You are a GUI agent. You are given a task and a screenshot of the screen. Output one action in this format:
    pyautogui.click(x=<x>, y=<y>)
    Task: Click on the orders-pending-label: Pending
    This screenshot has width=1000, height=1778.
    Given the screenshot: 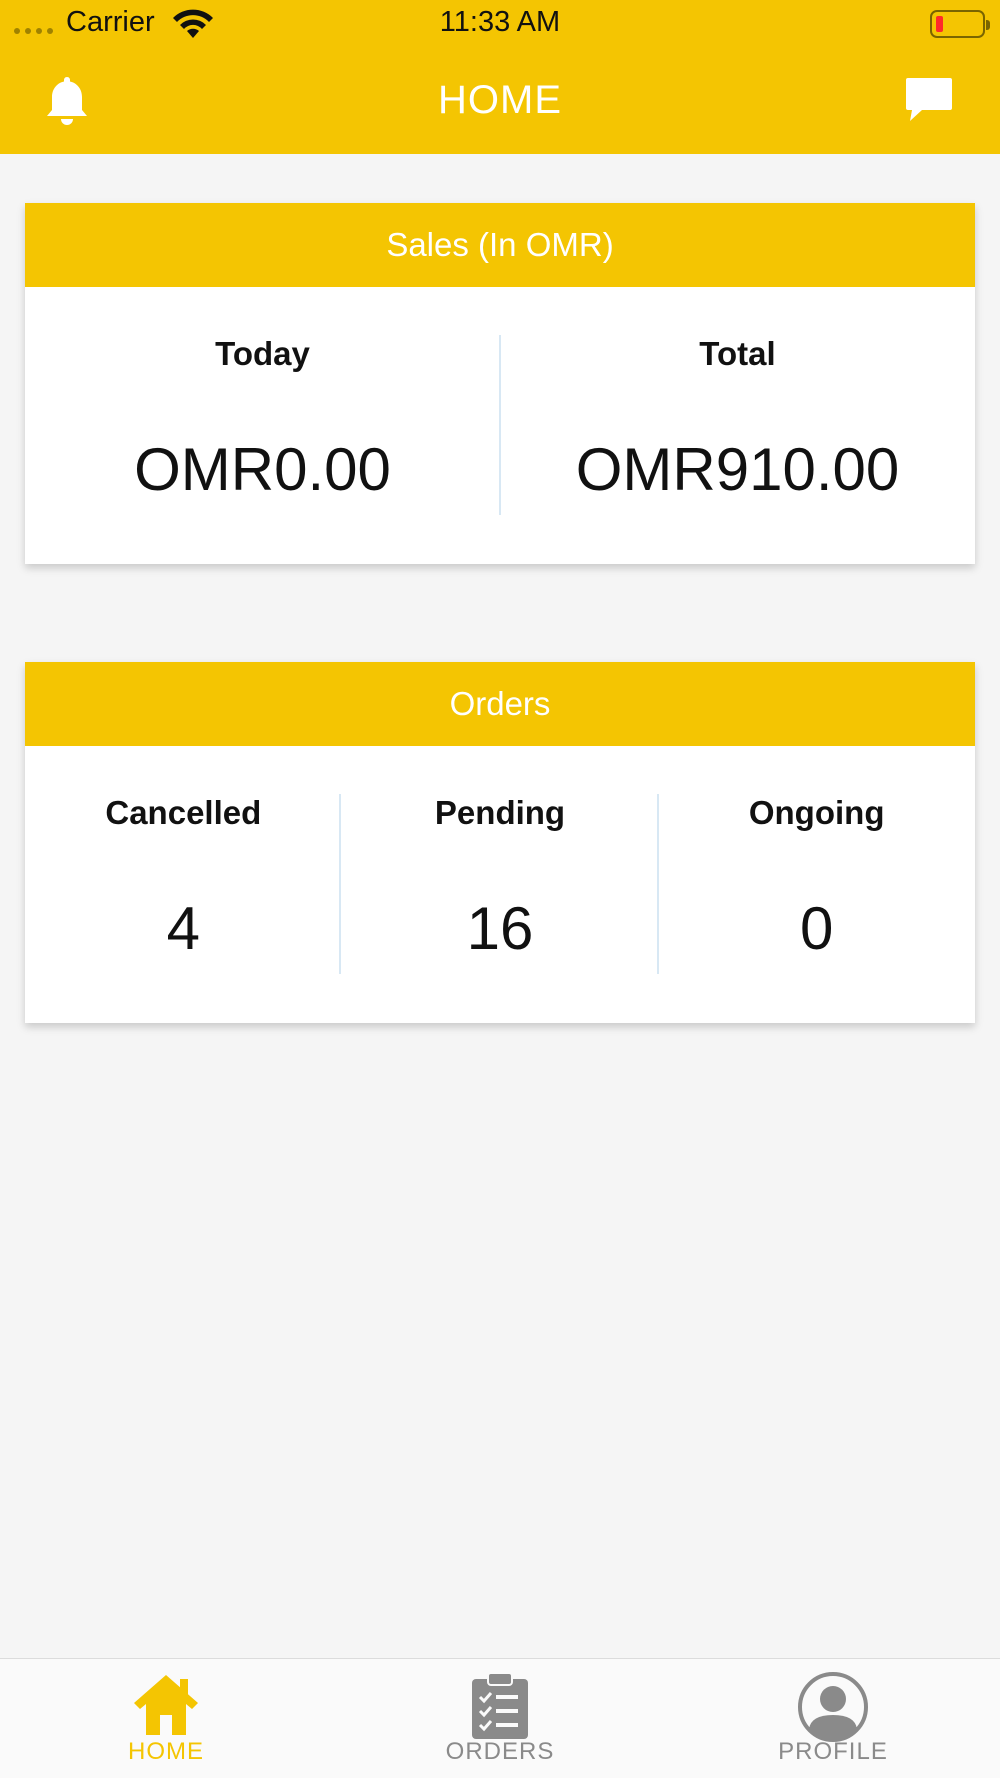 What is the action you would take?
    pyautogui.click(x=500, y=812)
    